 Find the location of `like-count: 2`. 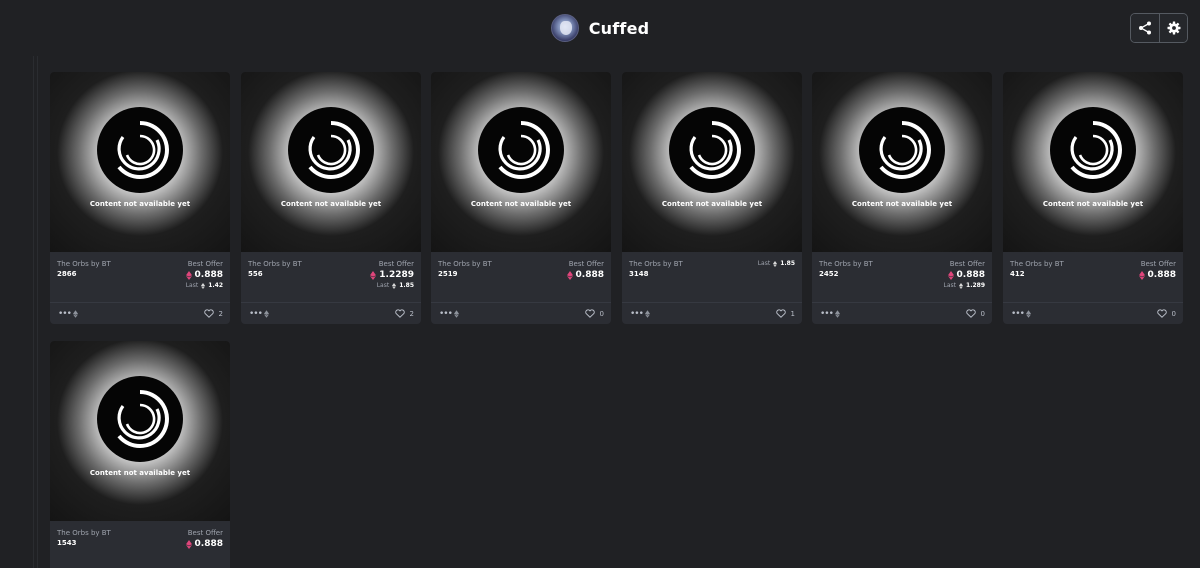

like-count: 2 is located at coordinates (220, 313).